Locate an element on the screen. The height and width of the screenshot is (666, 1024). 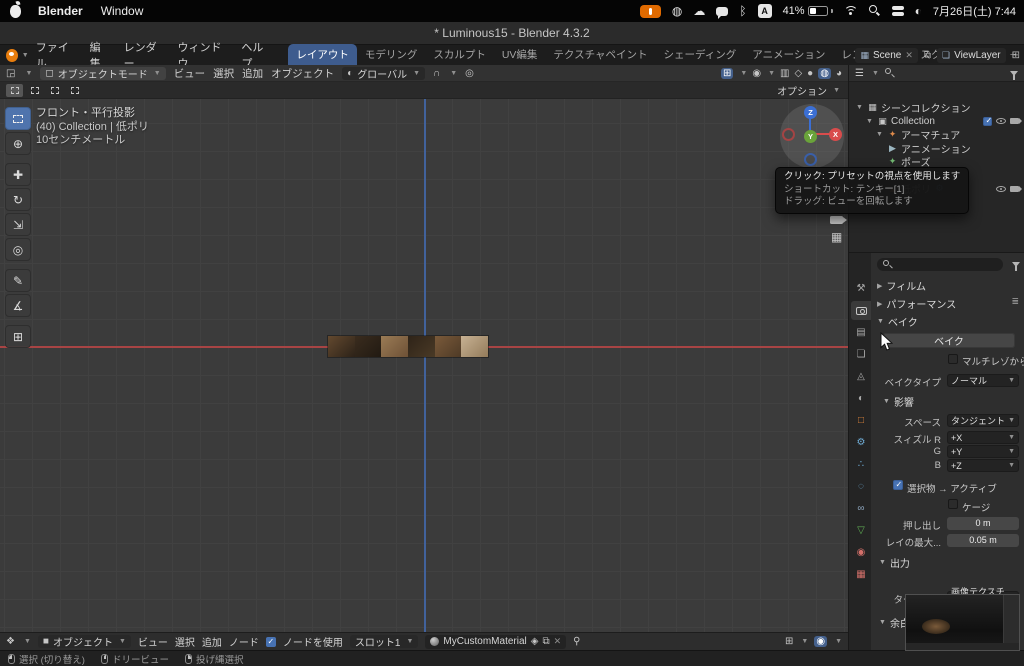
shader-add-menu: 追加 is located at coordinates (212, 641).